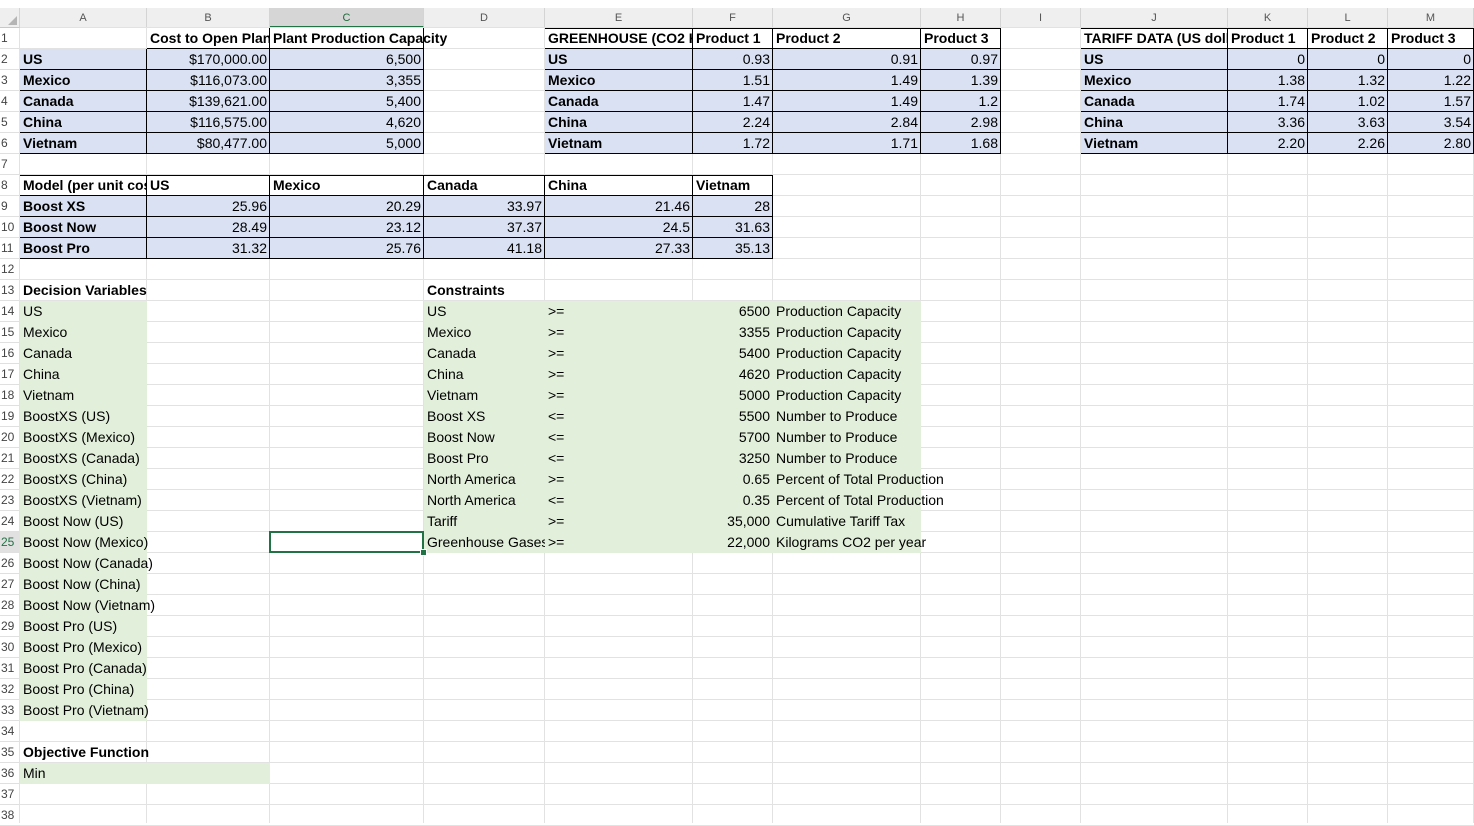  Describe the element at coordinates (100, 500) in the screenshot. I see `decision-variable: BoostXS (Vietnam)` at that location.